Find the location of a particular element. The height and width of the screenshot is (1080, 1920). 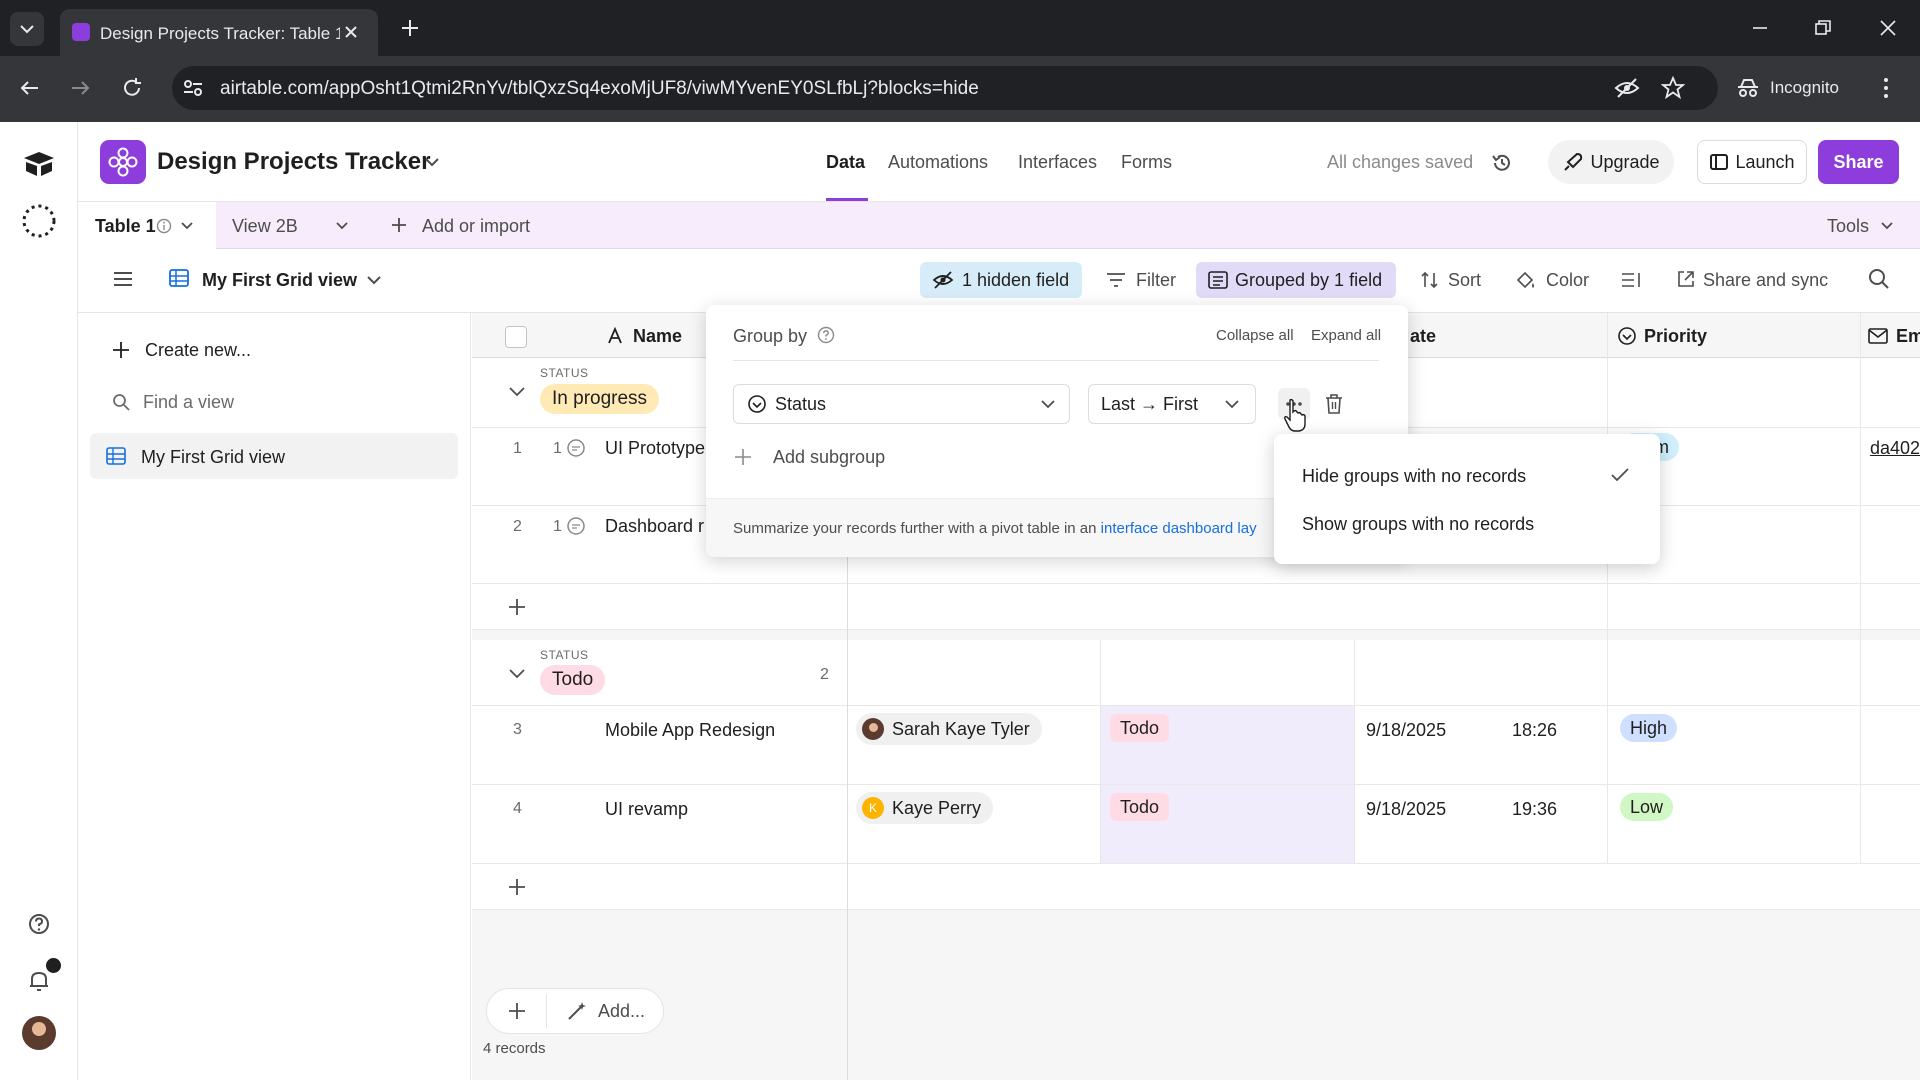

browser-tab: Design Projects Tracker: Table 1 is located at coordinates (219, 32).